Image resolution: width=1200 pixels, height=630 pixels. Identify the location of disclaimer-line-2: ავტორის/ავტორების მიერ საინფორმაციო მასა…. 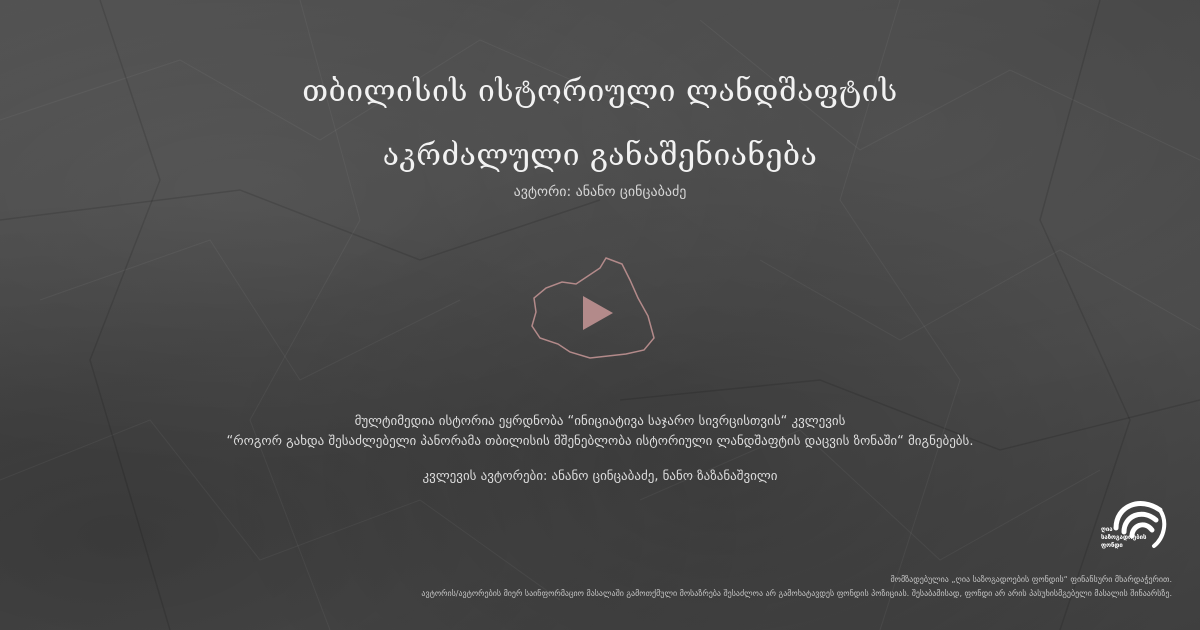
(796, 593).